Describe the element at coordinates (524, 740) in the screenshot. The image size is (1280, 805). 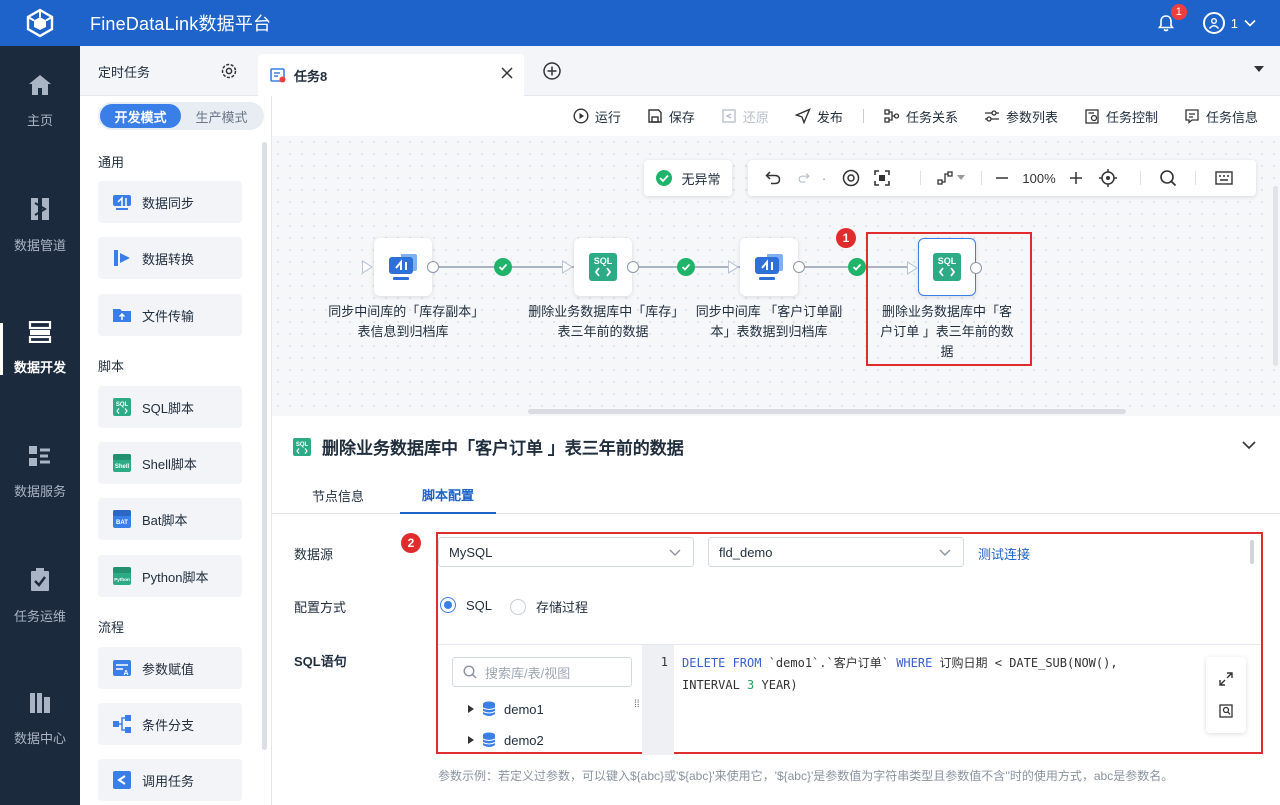
I see `tree-item-label: demo2` at that location.